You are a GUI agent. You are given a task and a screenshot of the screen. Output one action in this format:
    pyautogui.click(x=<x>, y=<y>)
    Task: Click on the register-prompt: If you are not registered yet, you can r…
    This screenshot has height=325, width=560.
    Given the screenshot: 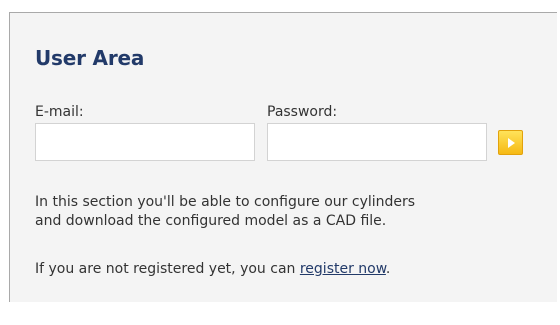 What is the action you would take?
    pyautogui.click(x=212, y=269)
    